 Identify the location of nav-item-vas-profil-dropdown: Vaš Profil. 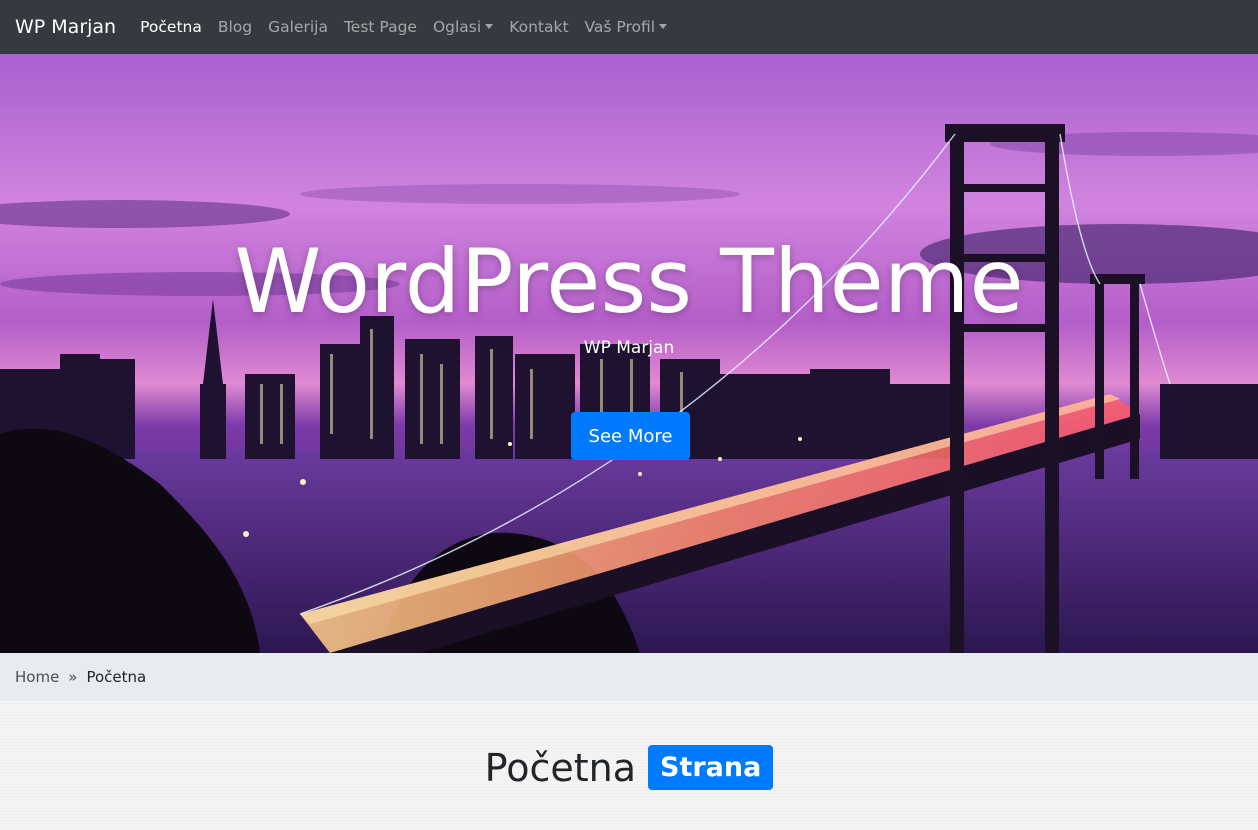
(626, 27).